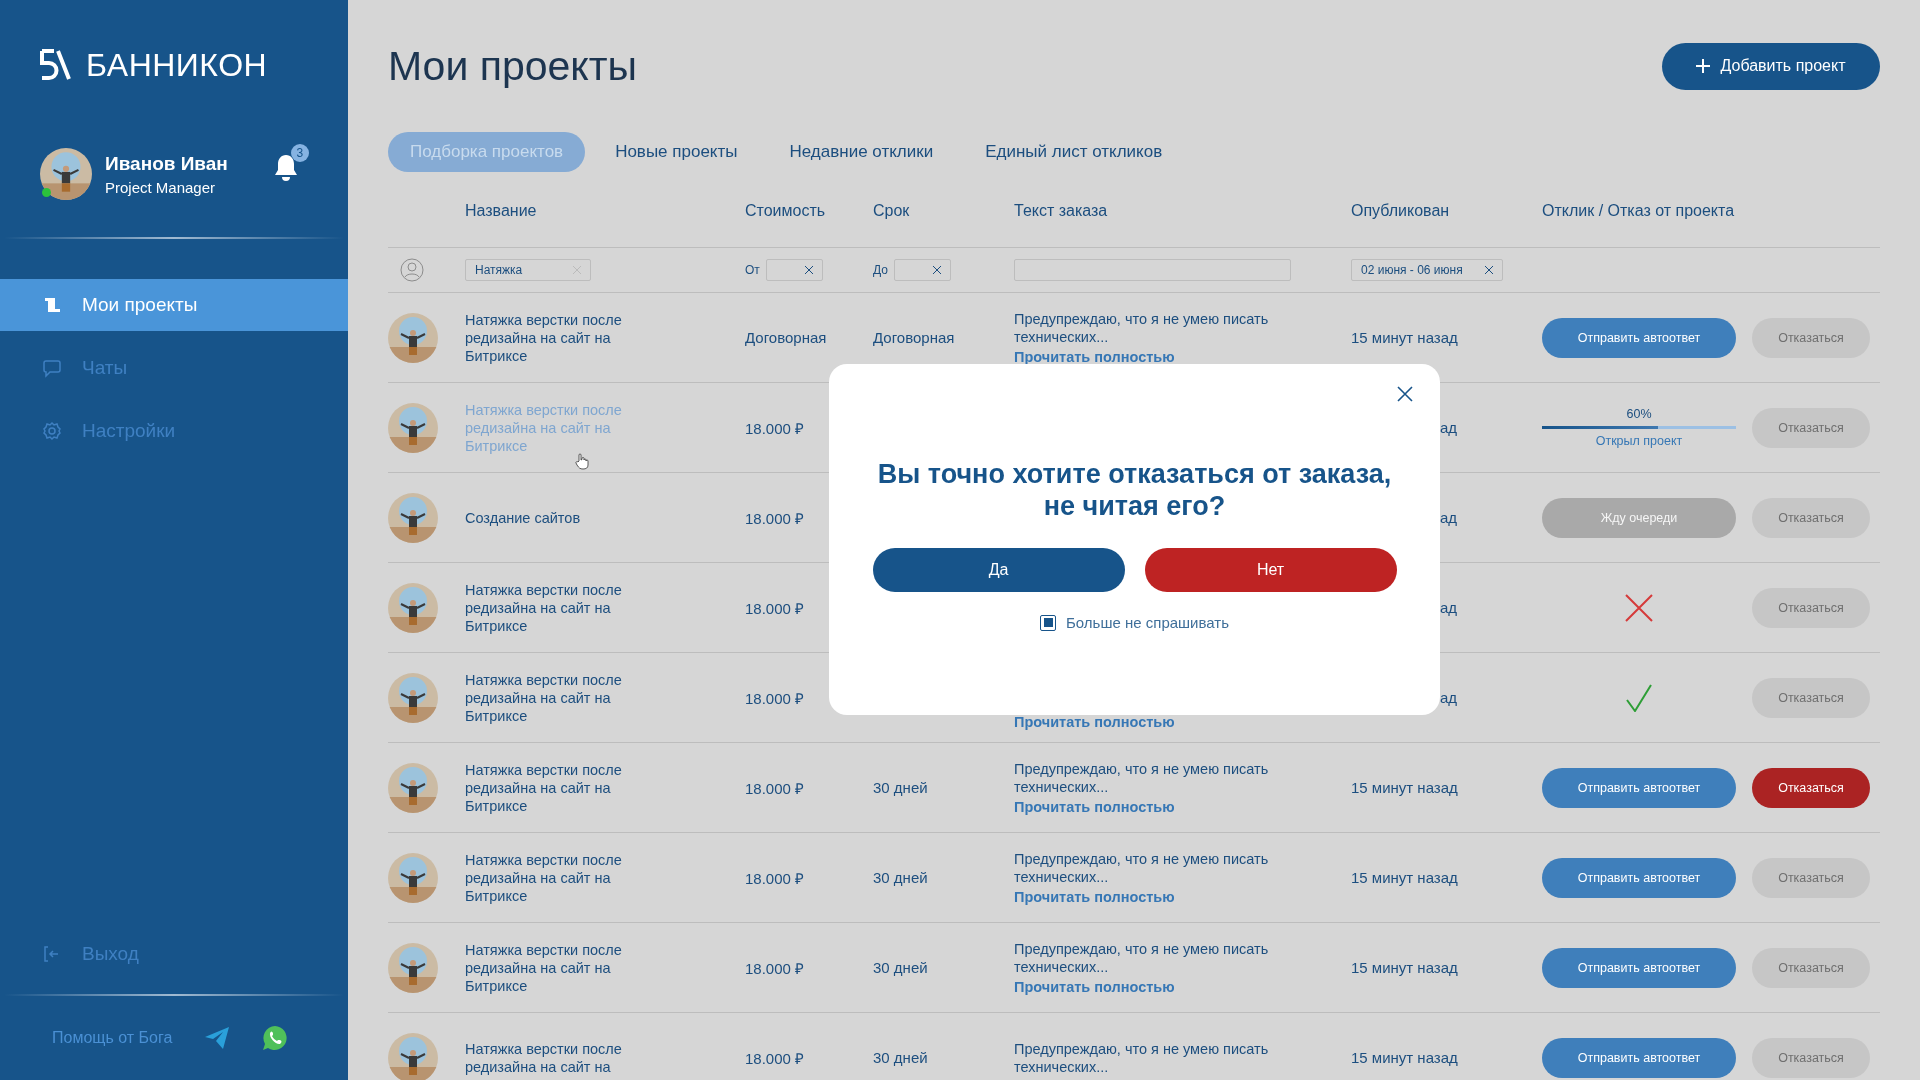 This screenshot has width=1920, height=1080. What do you see at coordinates (52, 431) in the screenshot?
I see `settings-icon` at bounding box center [52, 431].